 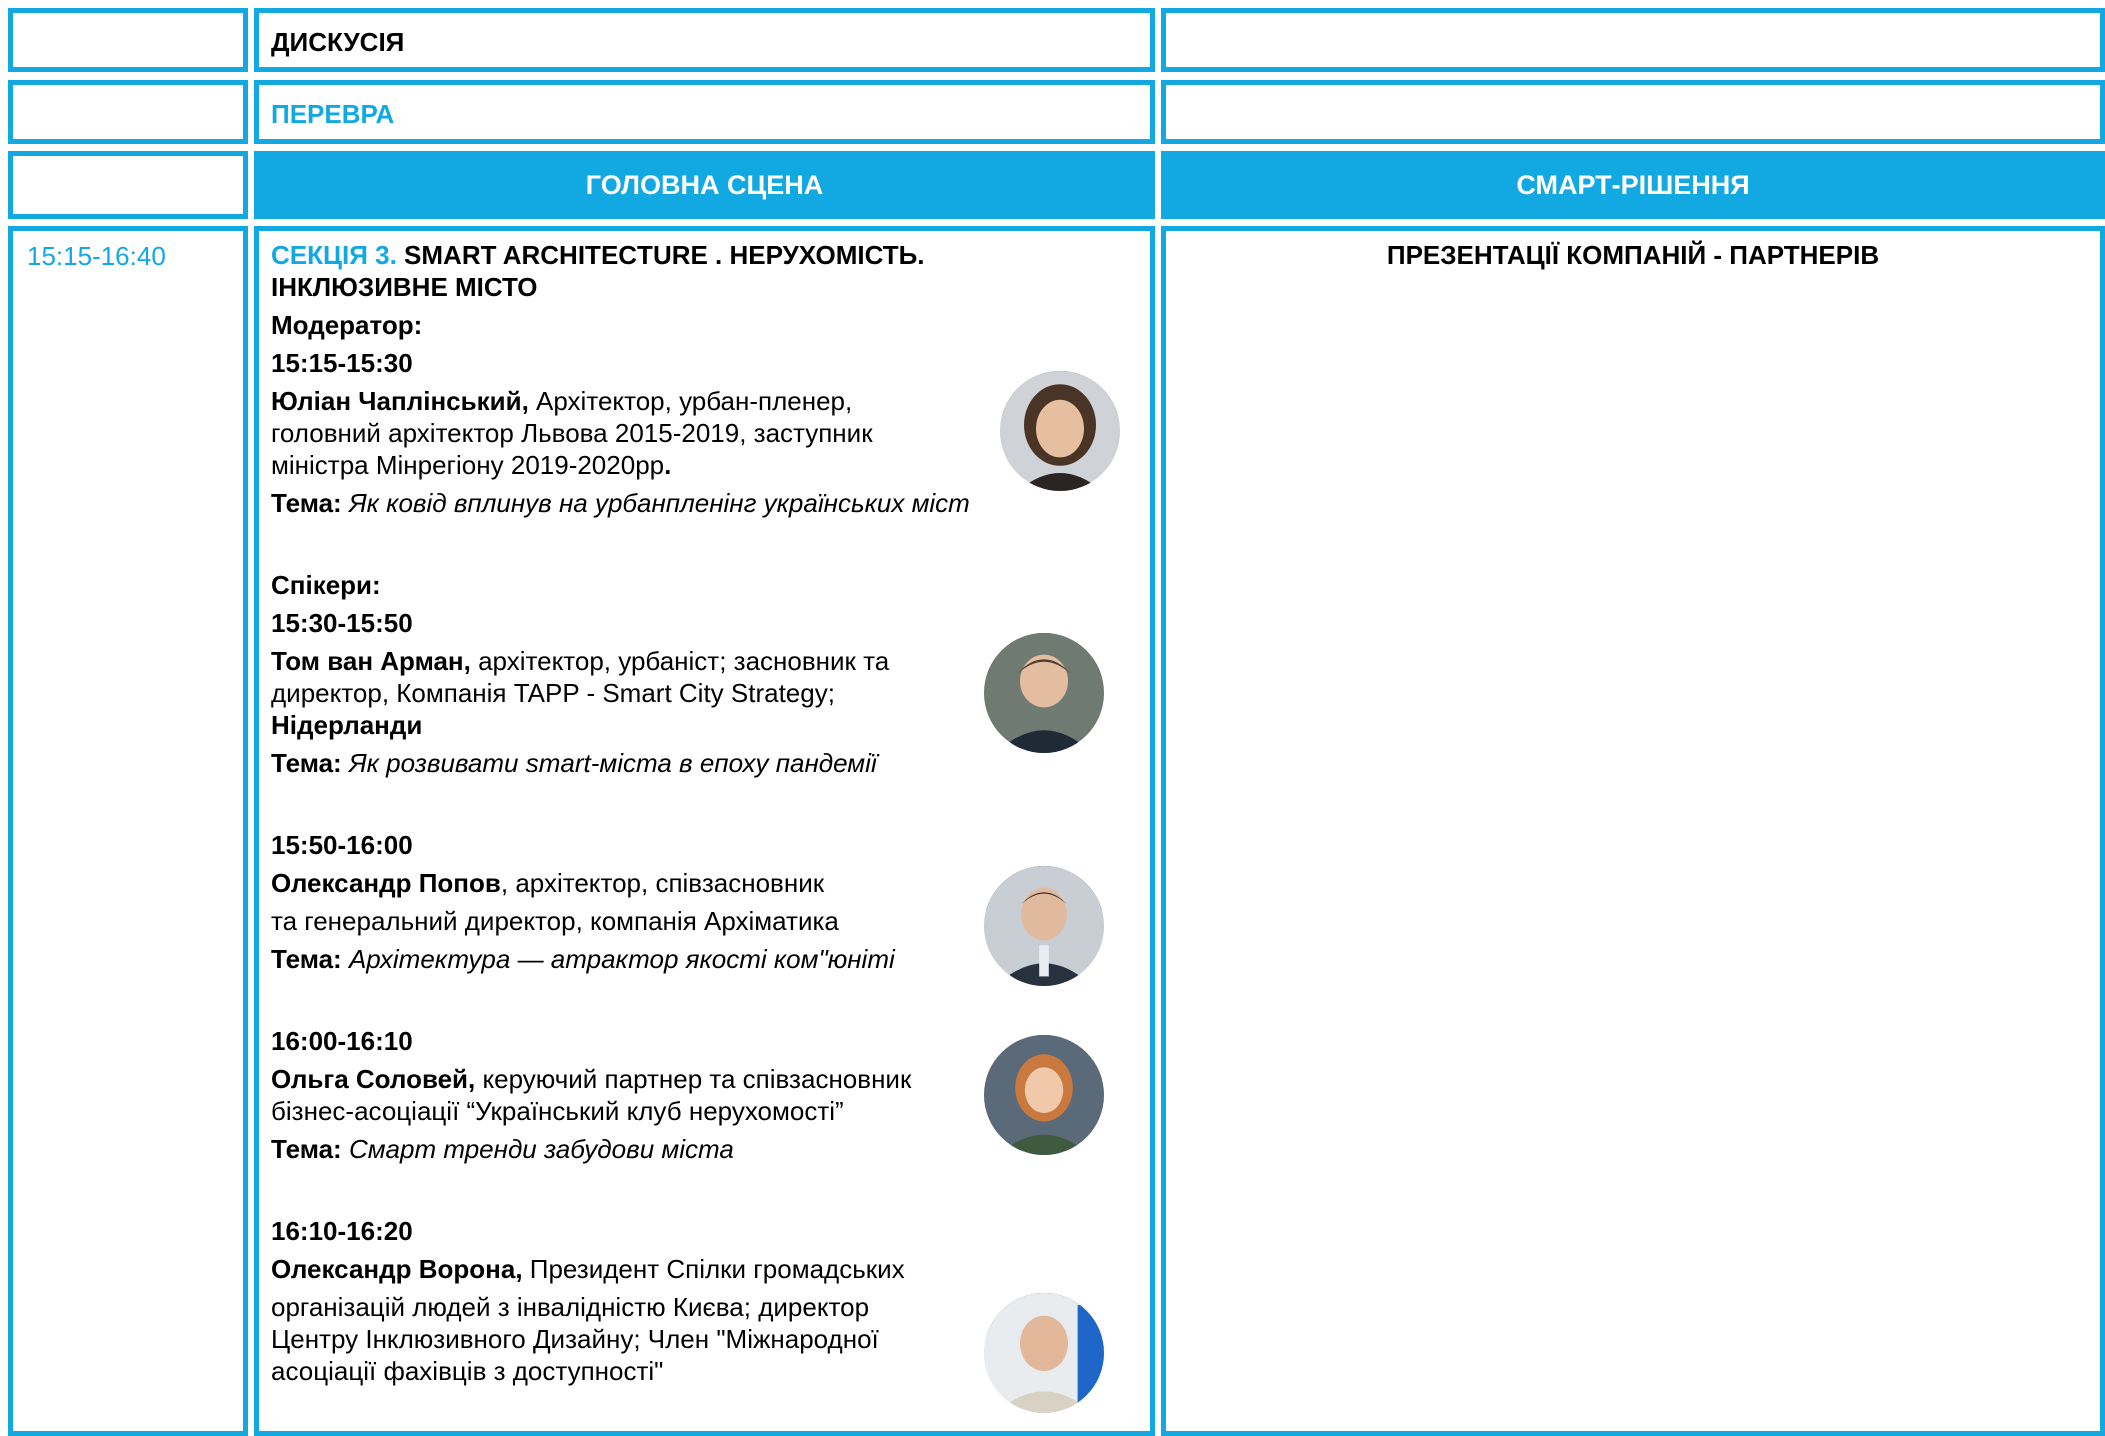 I want to click on break-label: ПЕРЕВРА, so click(x=333, y=114).